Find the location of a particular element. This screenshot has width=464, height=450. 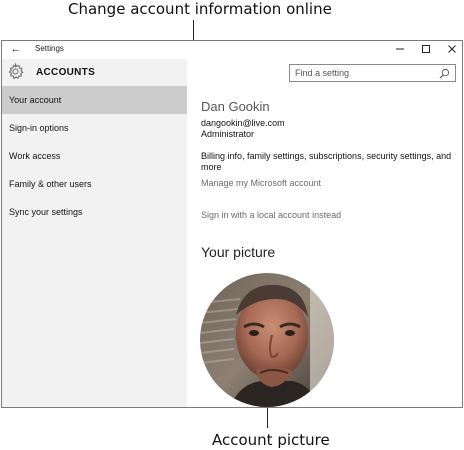

sidebar-header: ACCOUNTS is located at coordinates (94, 72).